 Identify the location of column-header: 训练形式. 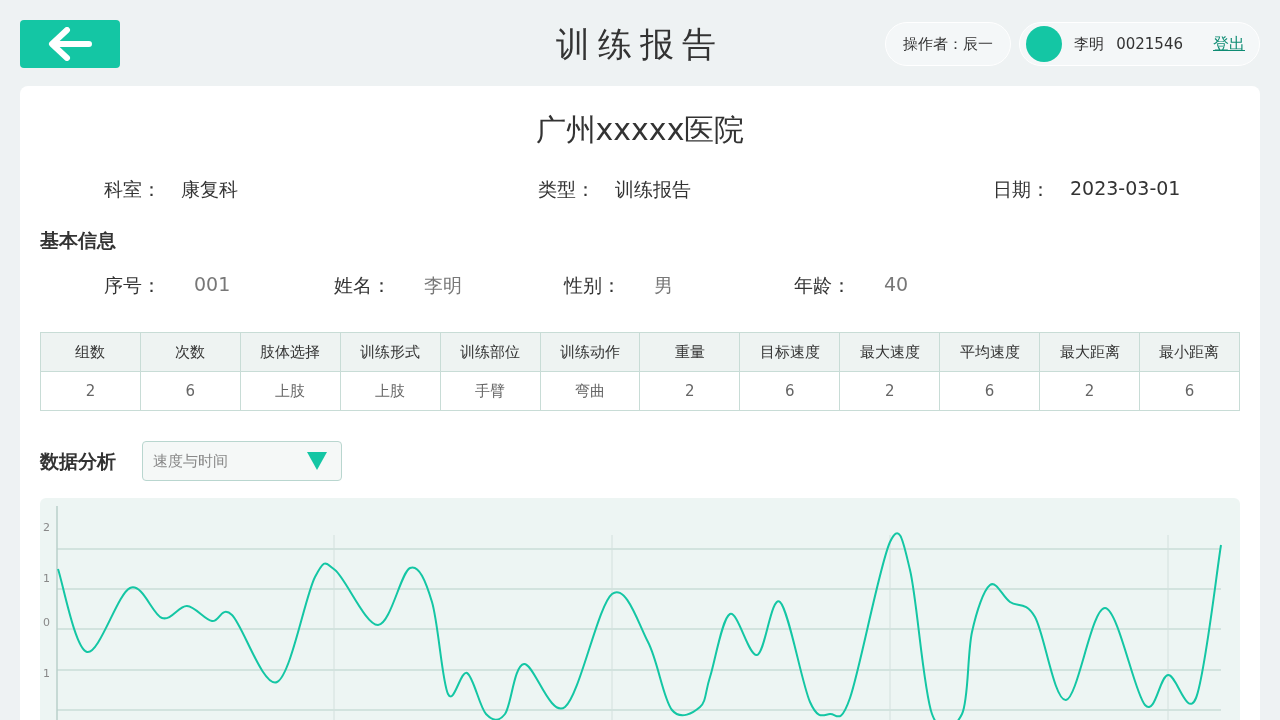
(390, 352).